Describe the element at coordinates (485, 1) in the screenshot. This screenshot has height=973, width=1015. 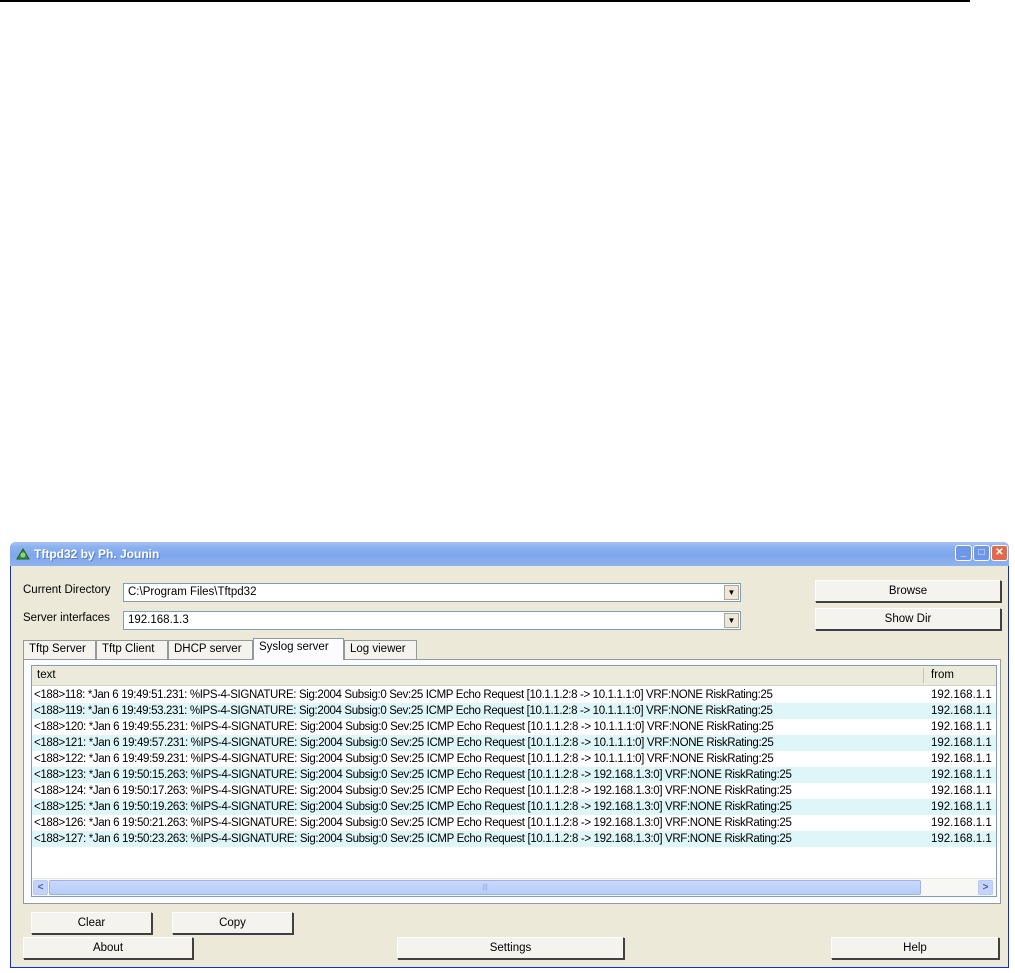
I see `document-top-rule` at that location.